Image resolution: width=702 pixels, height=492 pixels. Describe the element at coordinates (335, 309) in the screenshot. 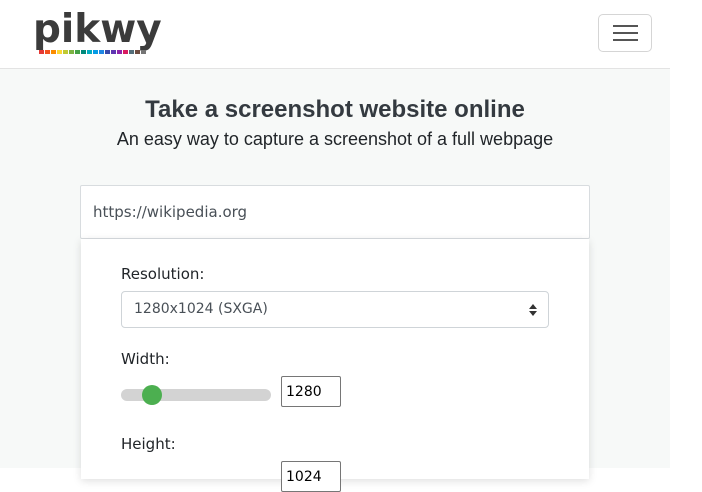

I see `resolution-select: 1280x1024 (SXGA)` at that location.